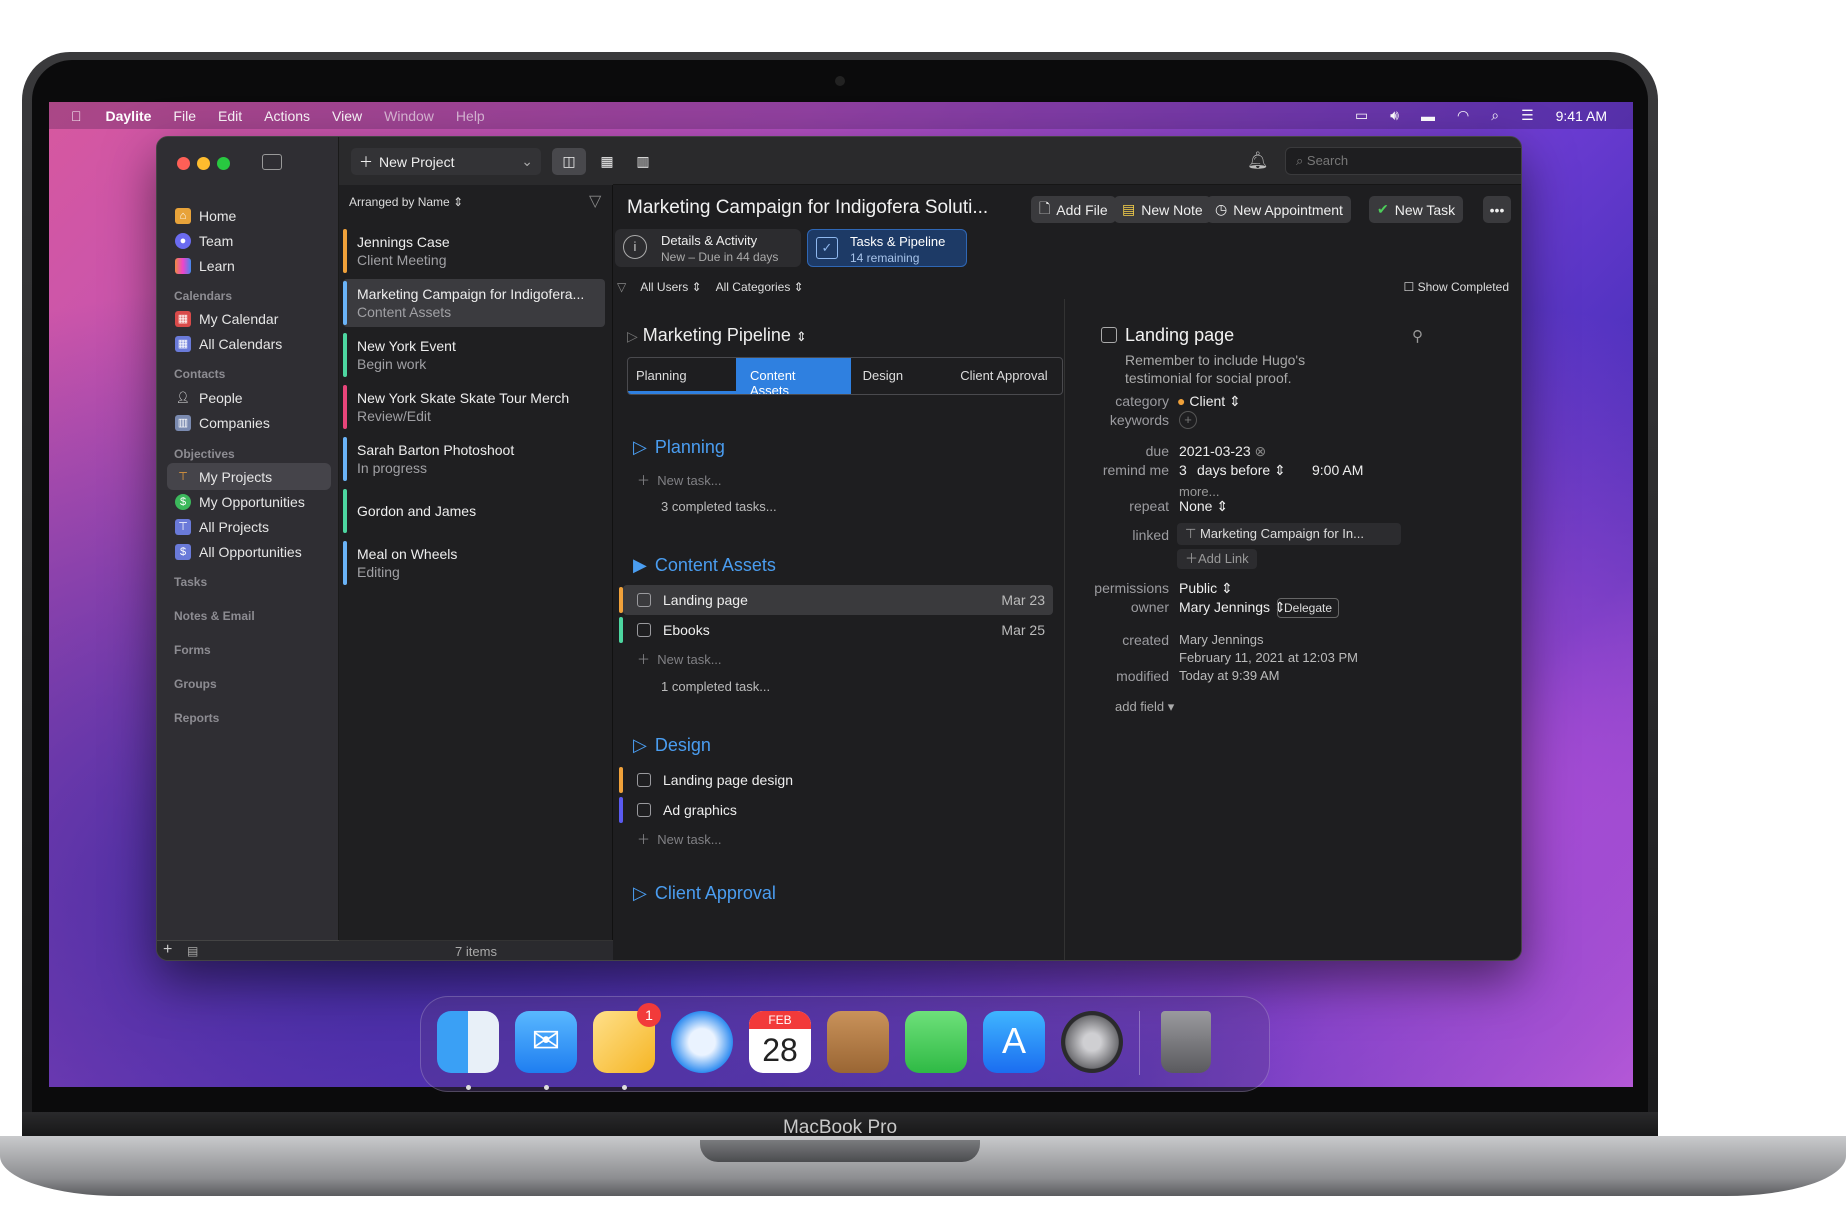 The height and width of the screenshot is (1226, 1846). Describe the element at coordinates (249, 265) in the screenshot. I see `sidebar-item-learn: Learn` at that location.